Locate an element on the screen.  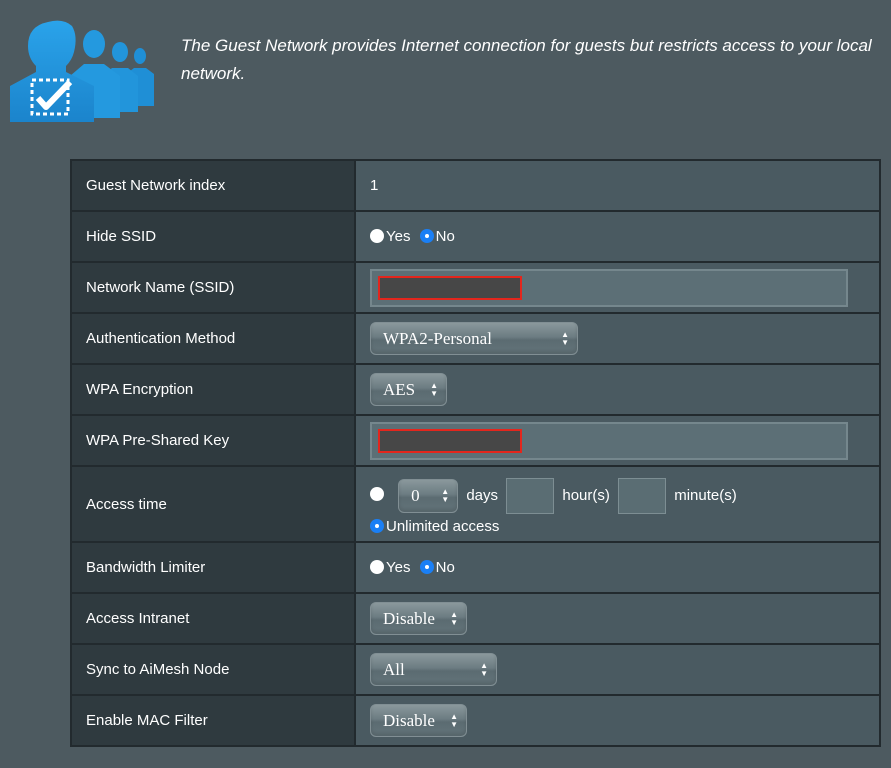
bandwidth-yes-label: Yes is located at coordinates (398, 567).